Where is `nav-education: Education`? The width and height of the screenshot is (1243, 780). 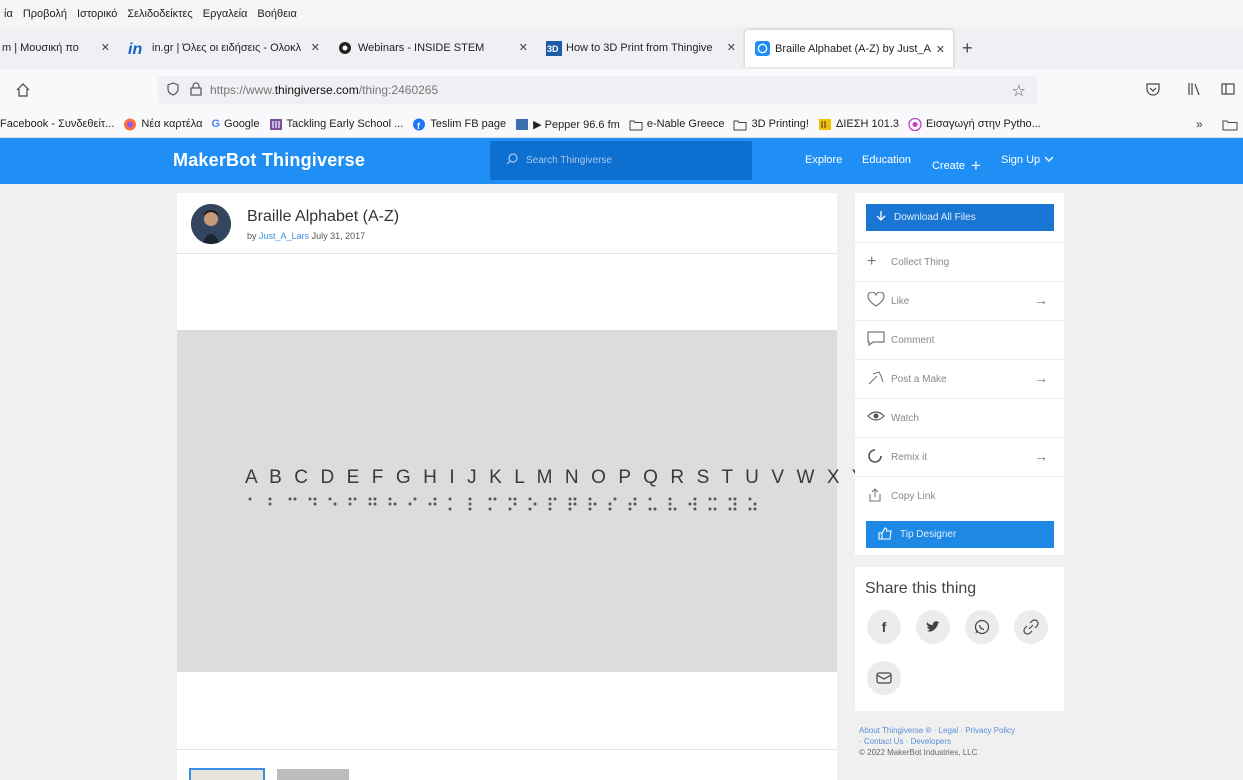
nav-education: Education is located at coordinates (886, 160).